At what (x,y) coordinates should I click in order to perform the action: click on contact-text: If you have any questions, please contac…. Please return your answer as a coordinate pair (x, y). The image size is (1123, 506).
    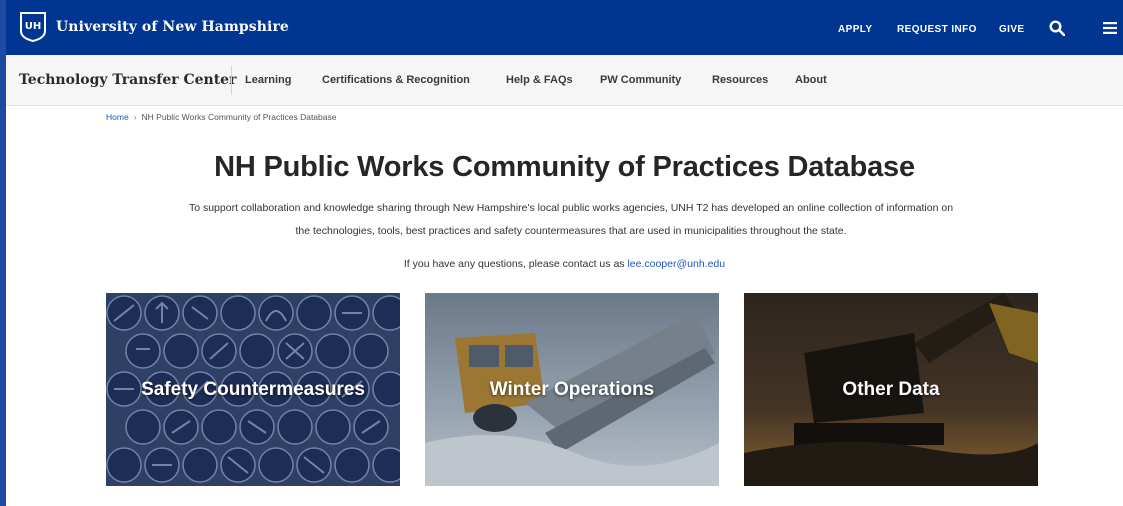
    Looking at the image, I should click on (515, 264).